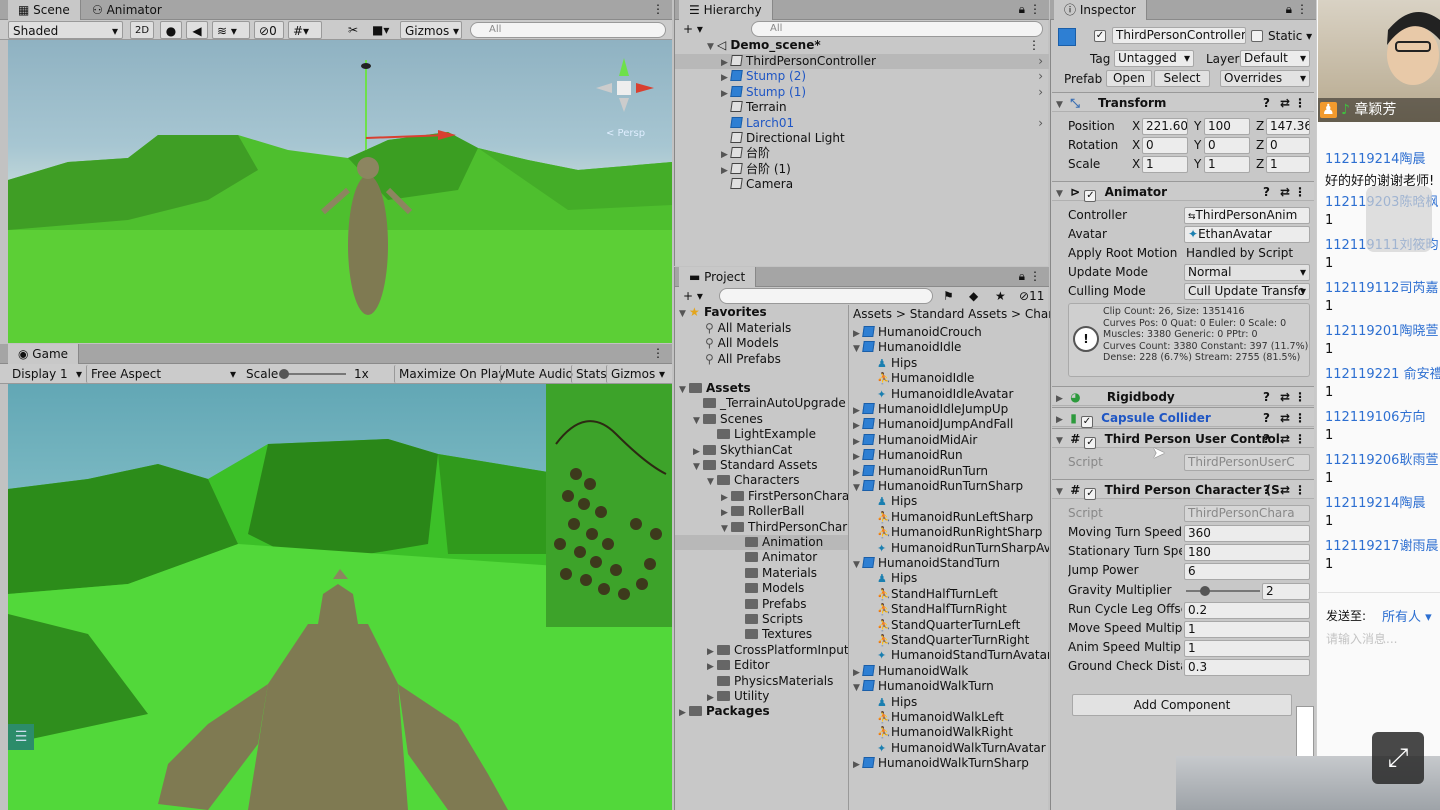  I want to click on assets-tree-item: ▼ Assets, so click(761, 388).